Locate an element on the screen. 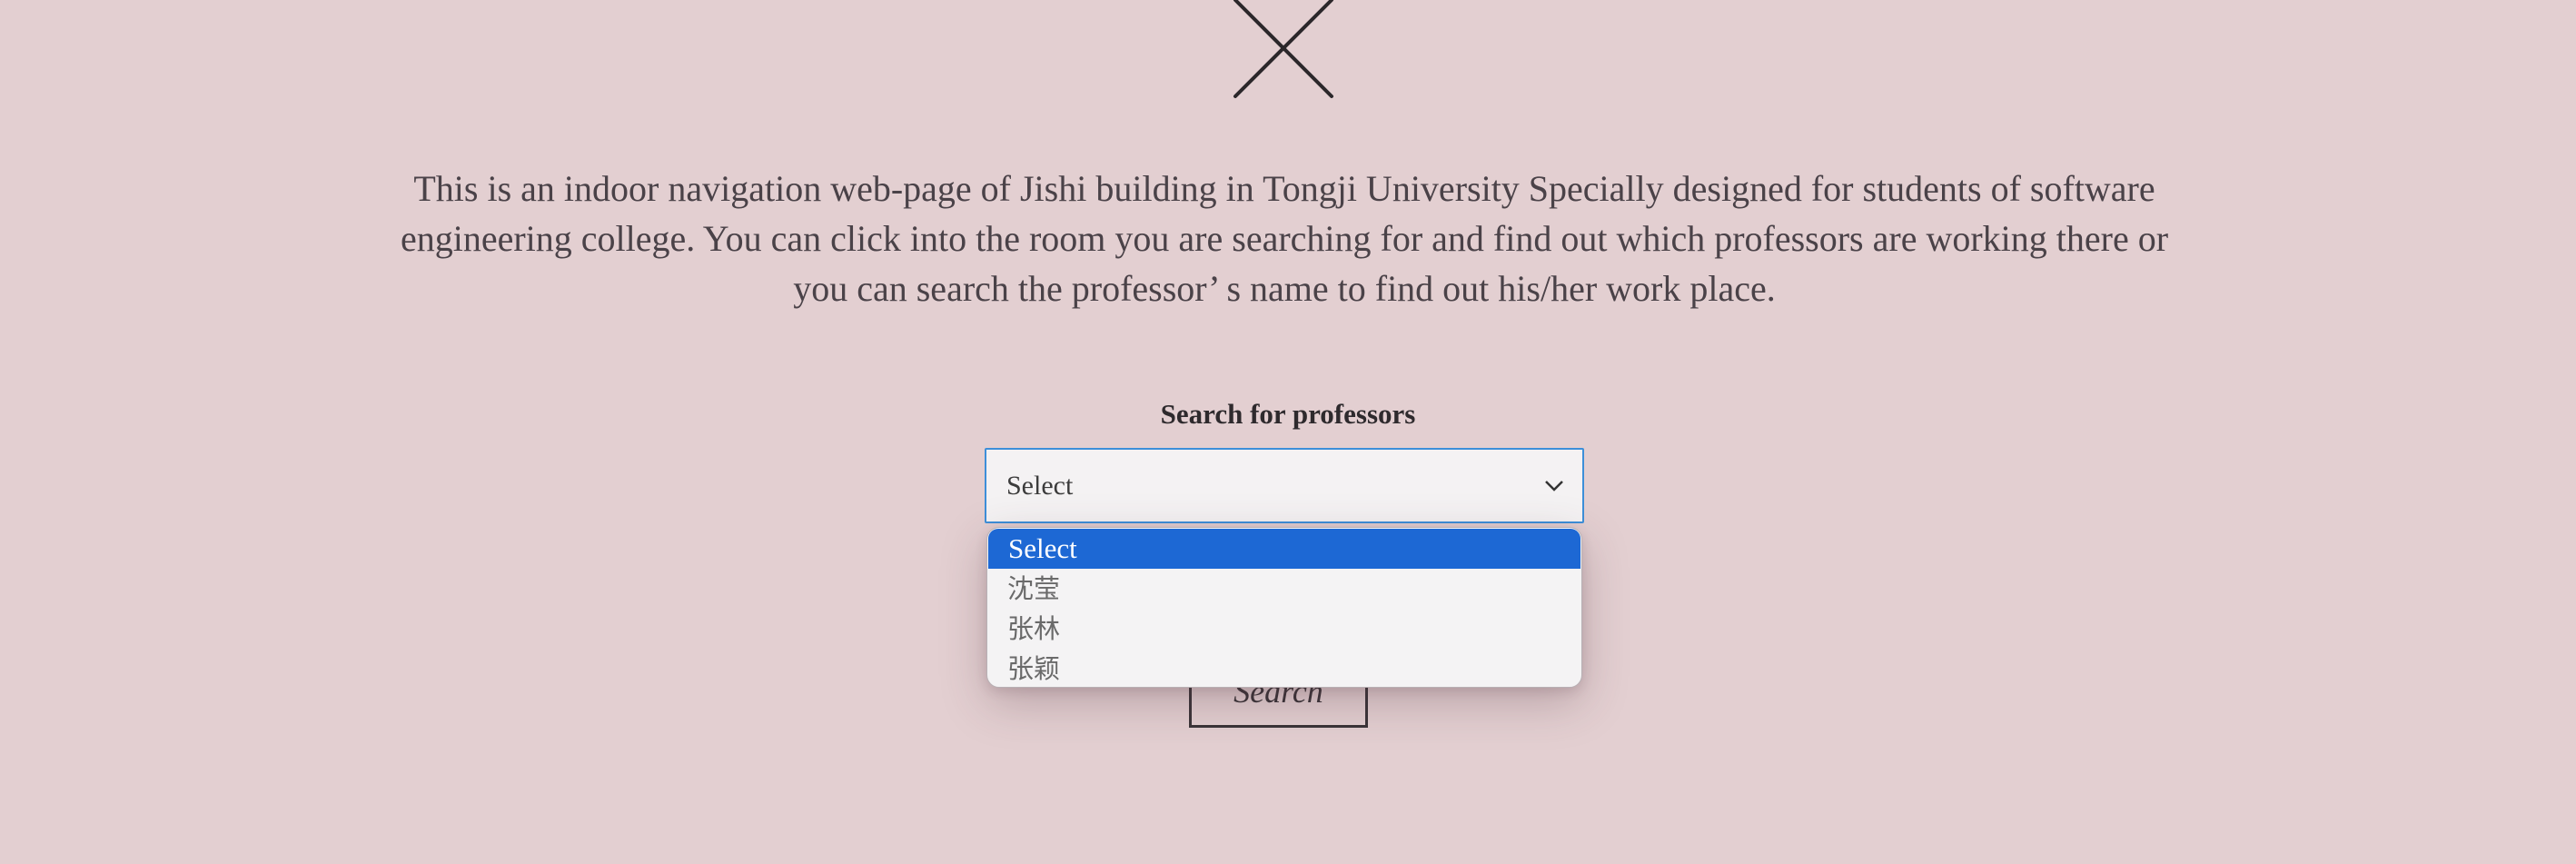 This screenshot has width=2576, height=864. select-dropdown-list: Select 沈莹 张林 张颖 is located at coordinates (1284, 607).